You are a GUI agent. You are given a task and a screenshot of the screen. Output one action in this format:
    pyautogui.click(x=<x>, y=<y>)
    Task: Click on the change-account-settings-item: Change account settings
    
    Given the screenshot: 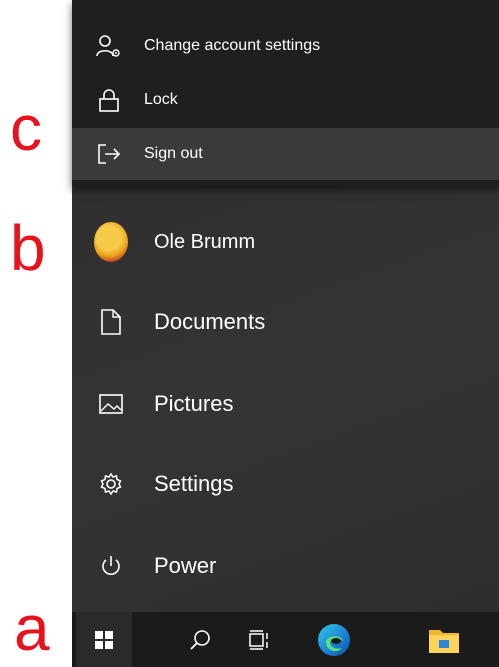 What is the action you would take?
    pyautogui.click(x=285, y=46)
    